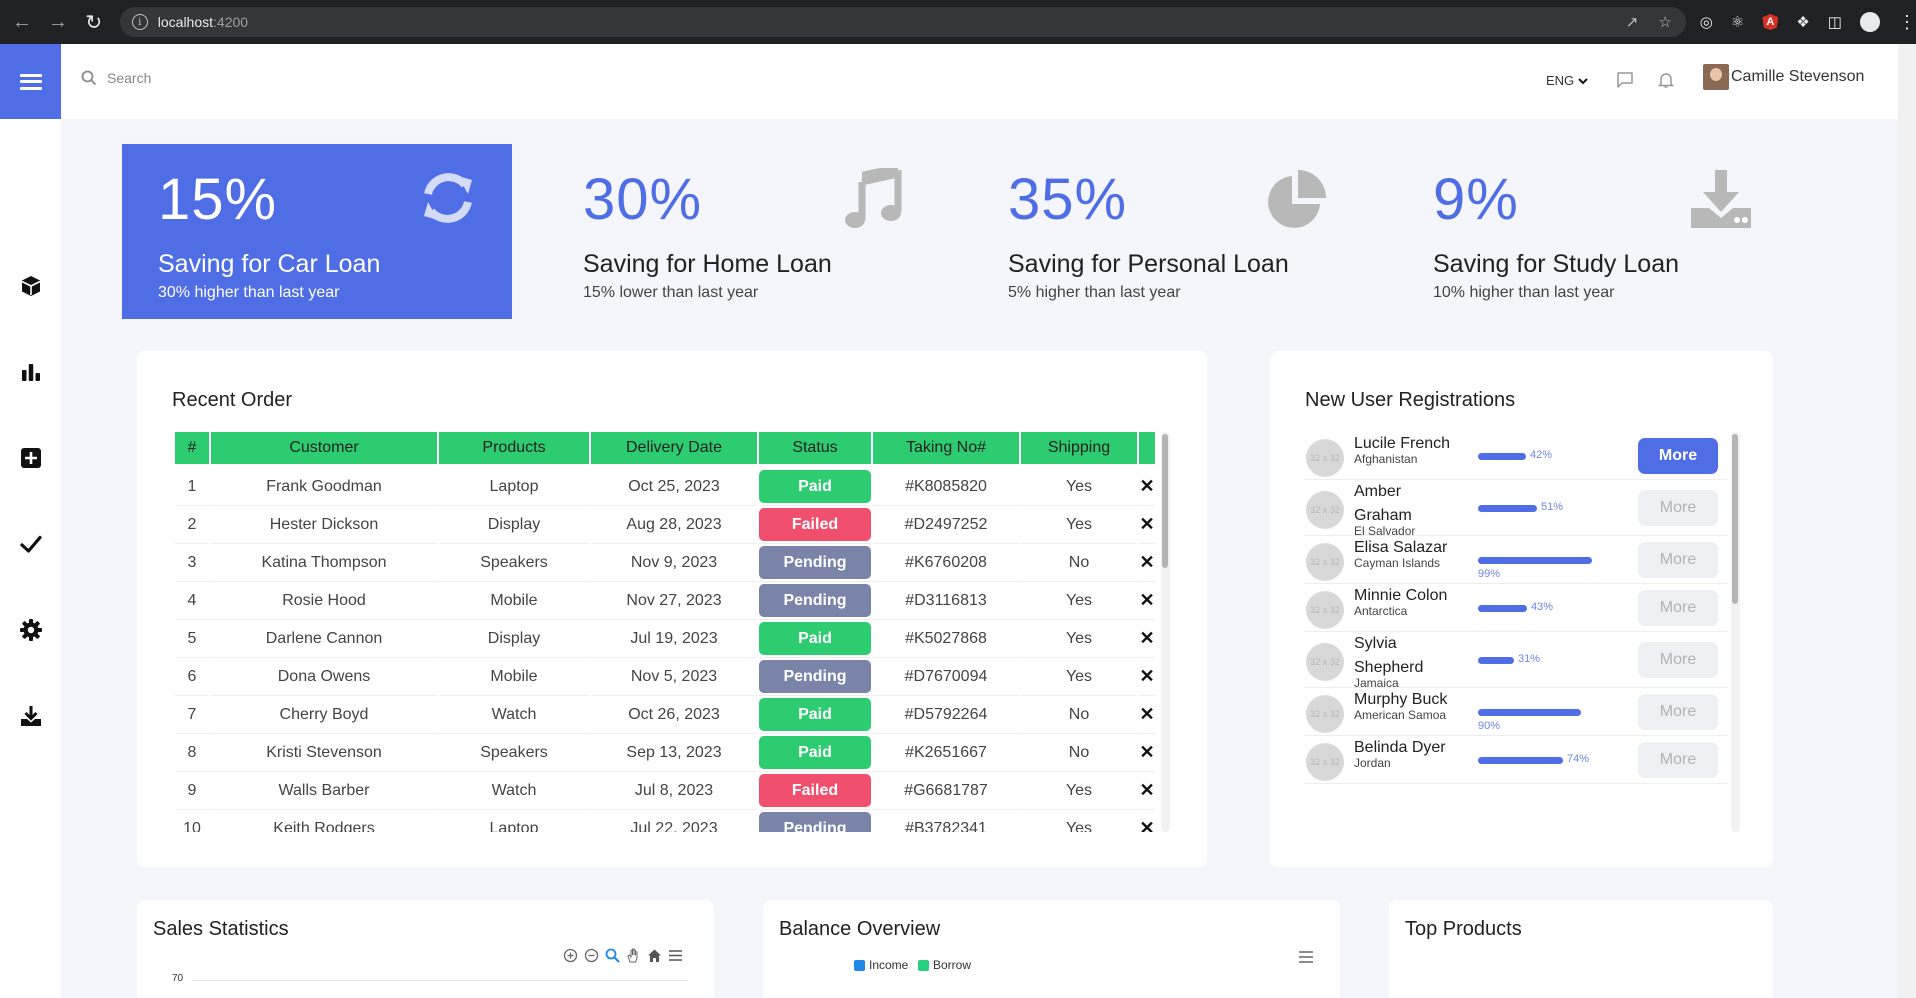  Describe the element at coordinates (1306, 957) in the screenshot. I see `balance-chart-menu-icon` at that location.